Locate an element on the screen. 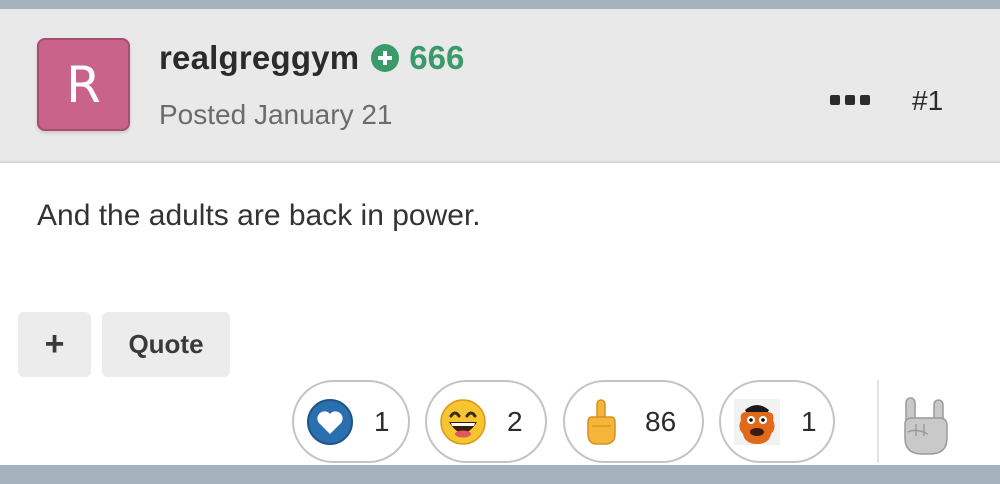 This screenshot has height=484, width=1000. reaction-count: 86 is located at coordinates (661, 421).